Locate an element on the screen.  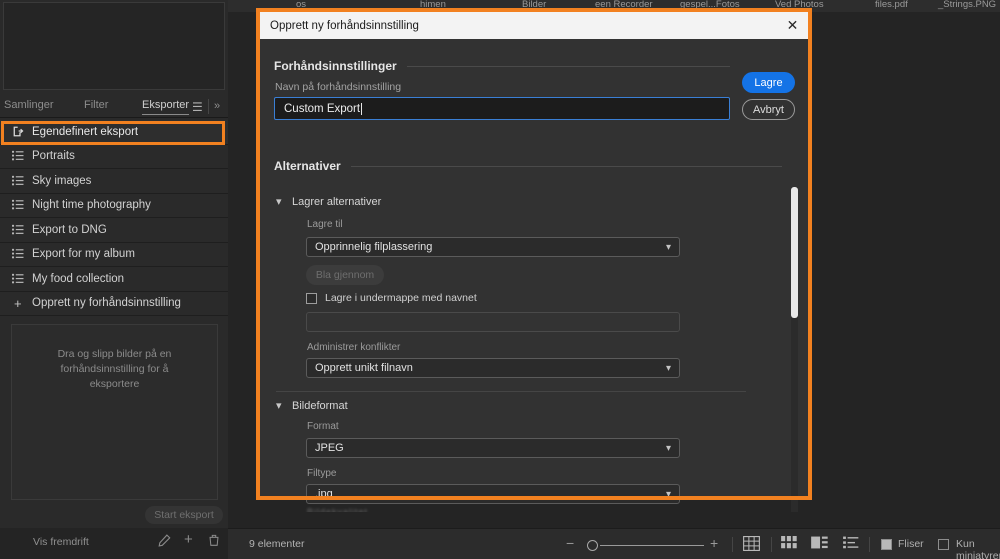
preview-thumbnail-box is located at coordinates (114, 46).